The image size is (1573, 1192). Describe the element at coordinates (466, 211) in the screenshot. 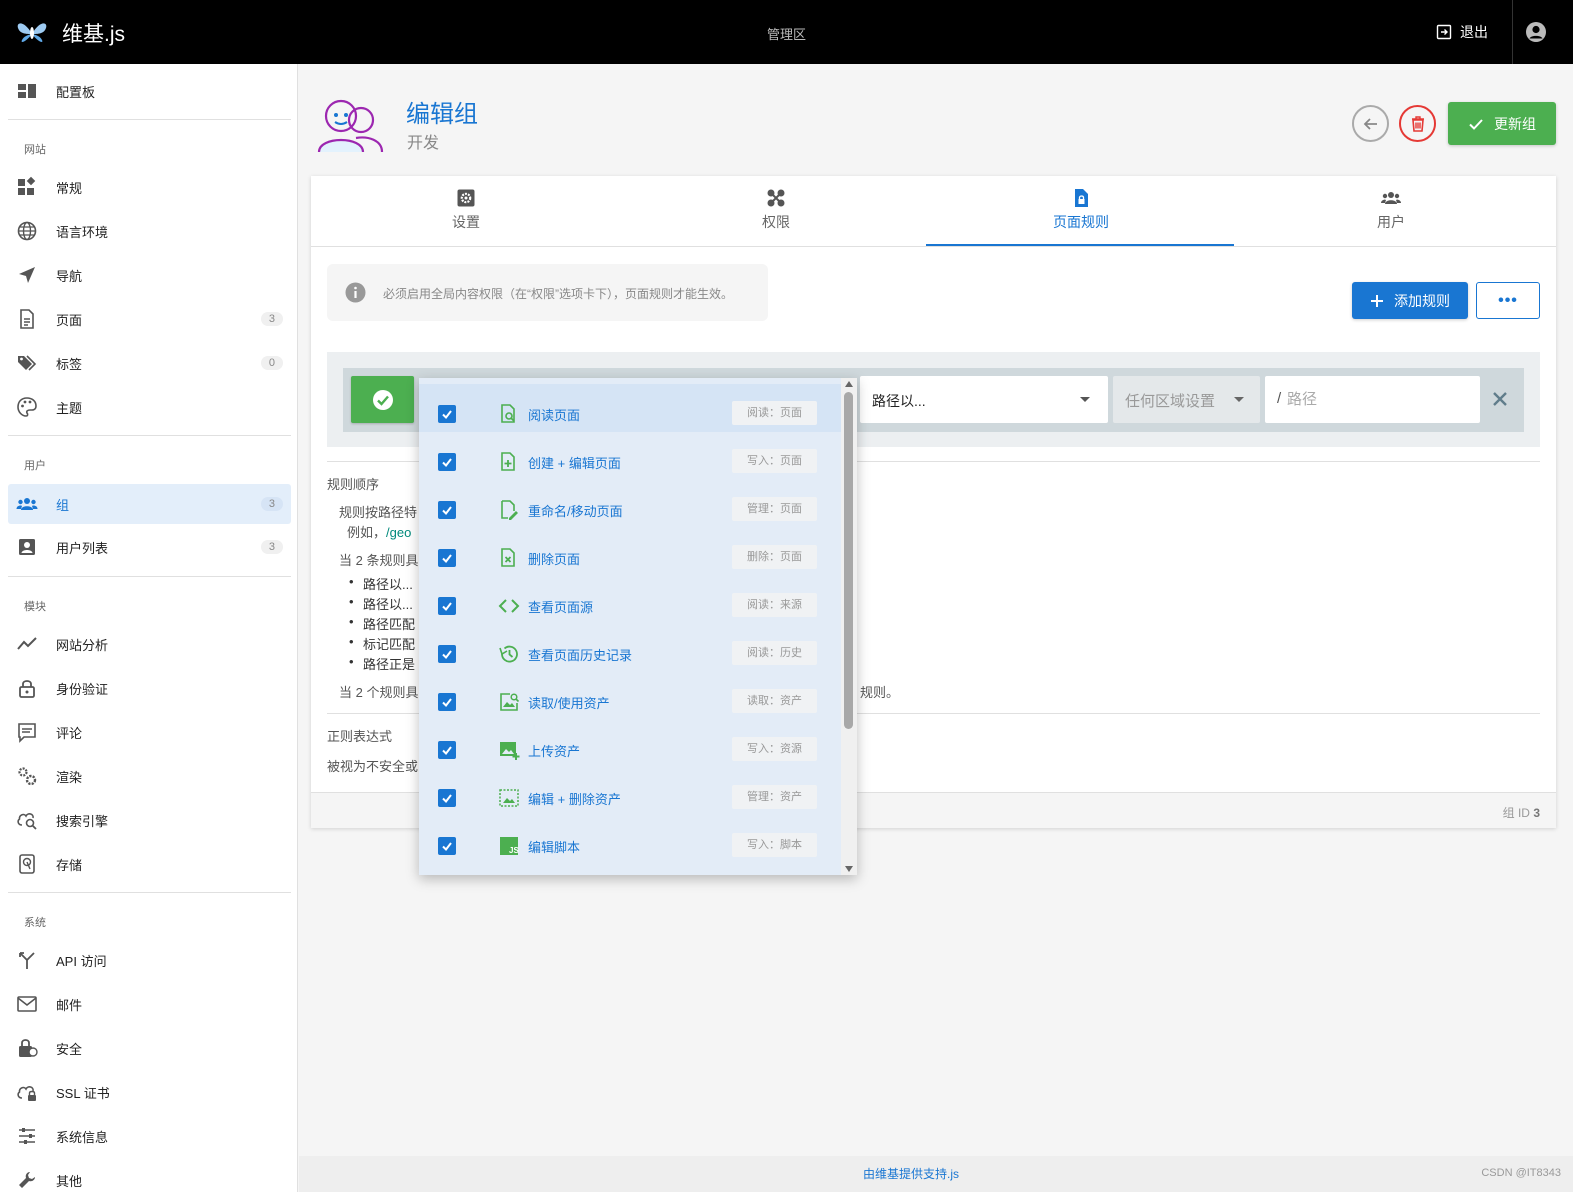

I see `tab-settings: 设置` at that location.